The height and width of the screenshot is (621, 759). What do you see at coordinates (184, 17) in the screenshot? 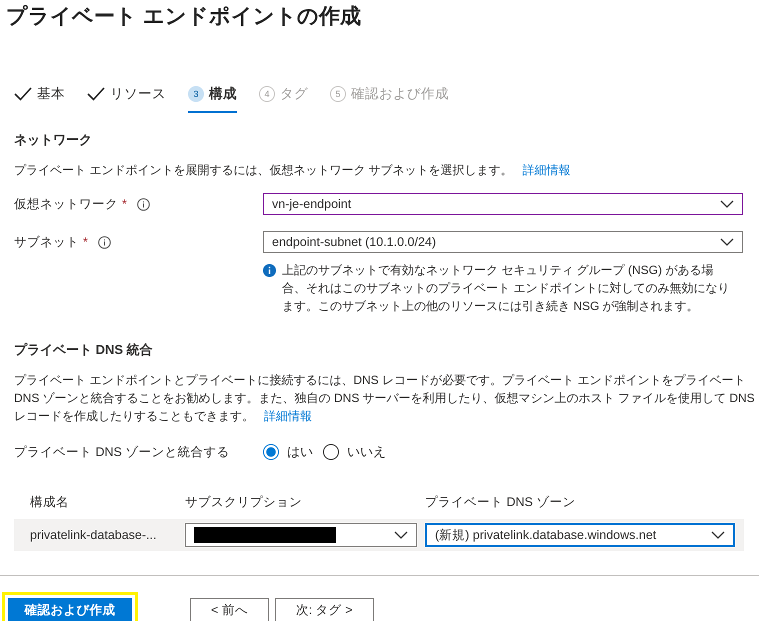
I see `page-title: プライベート エンドポイントの作成` at bounding box center [184, 17].